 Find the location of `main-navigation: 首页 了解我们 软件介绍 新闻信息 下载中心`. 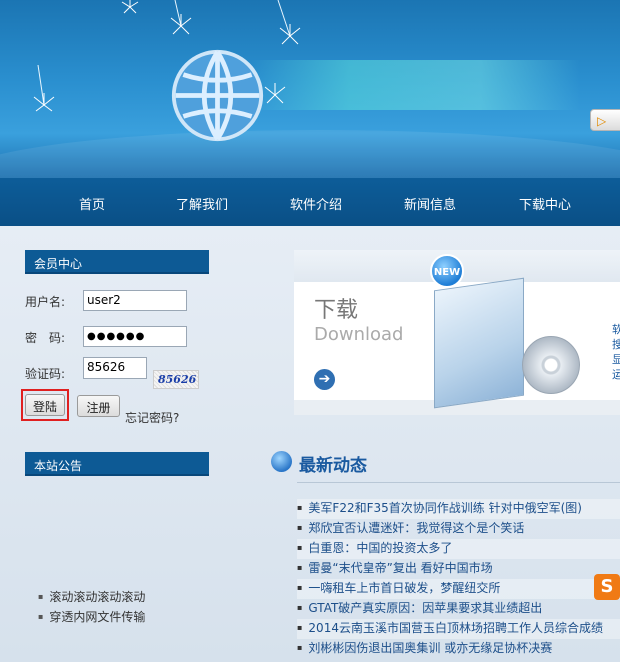

main-navigation: 首页 了解我们 软件介绍 新闻信息 下载中心 is located at coordinates (310, 202).